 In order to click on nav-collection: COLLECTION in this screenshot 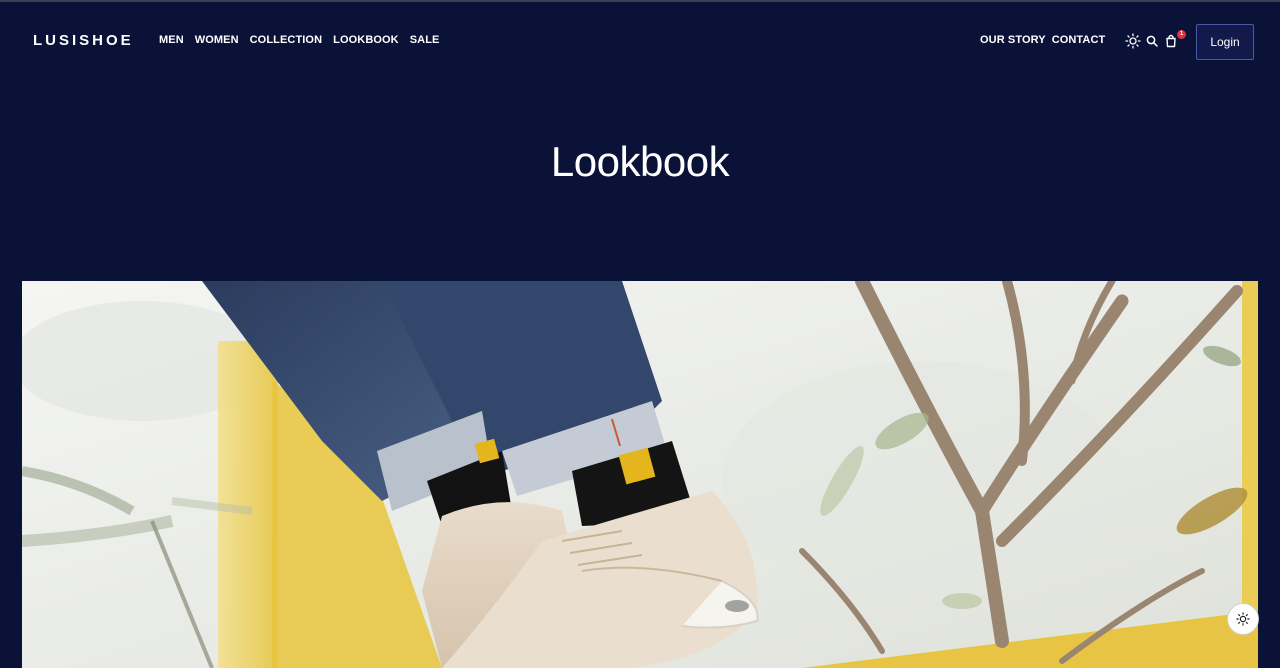, I will do `click(286, 40)`.